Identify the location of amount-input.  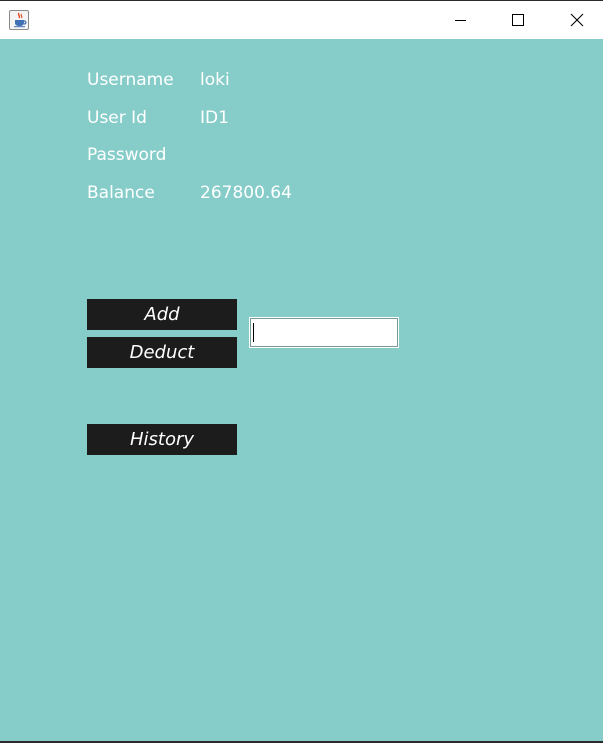
(324, 332).